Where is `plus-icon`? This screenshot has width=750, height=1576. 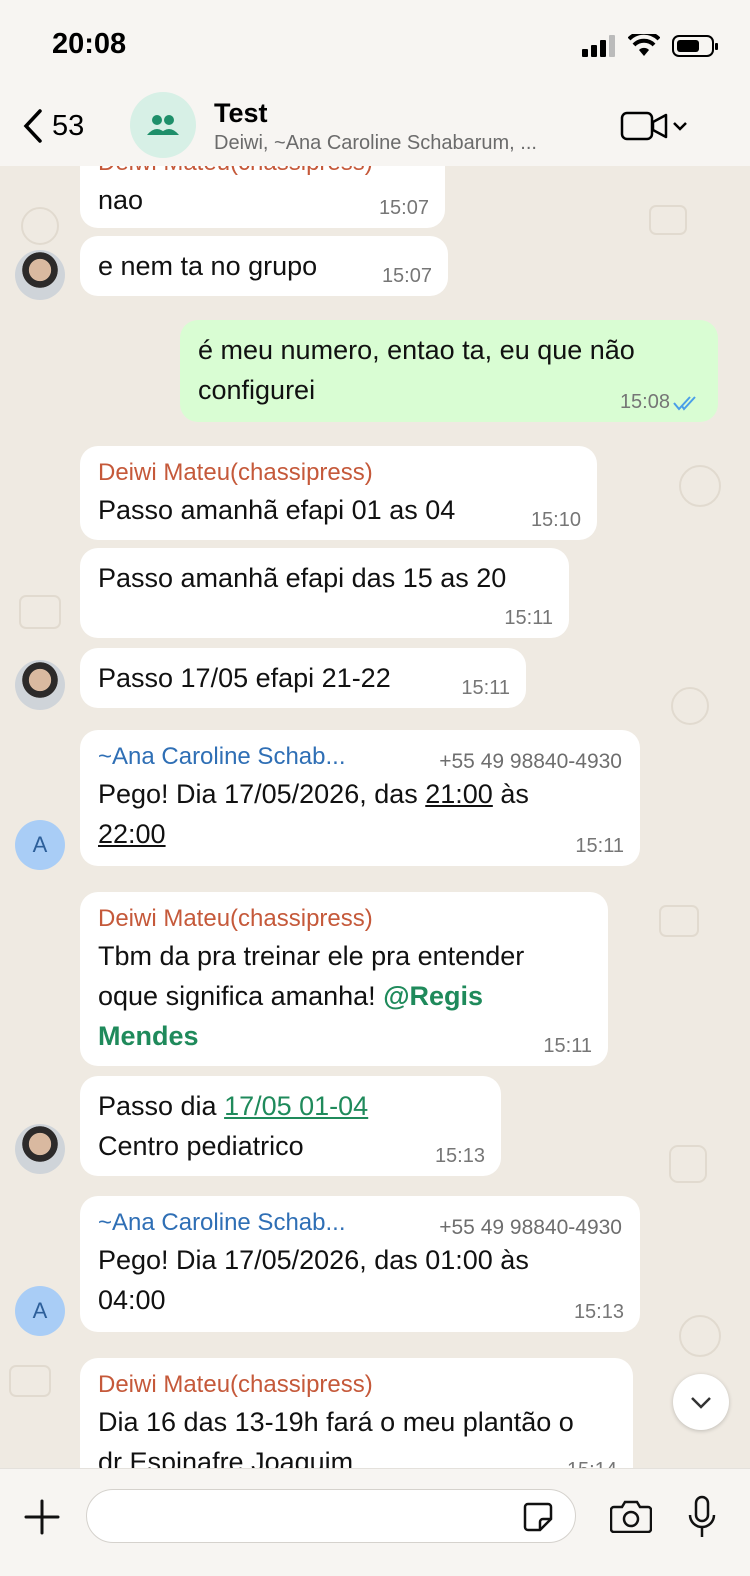 plus-icon is located at coordinates (42, 1517).